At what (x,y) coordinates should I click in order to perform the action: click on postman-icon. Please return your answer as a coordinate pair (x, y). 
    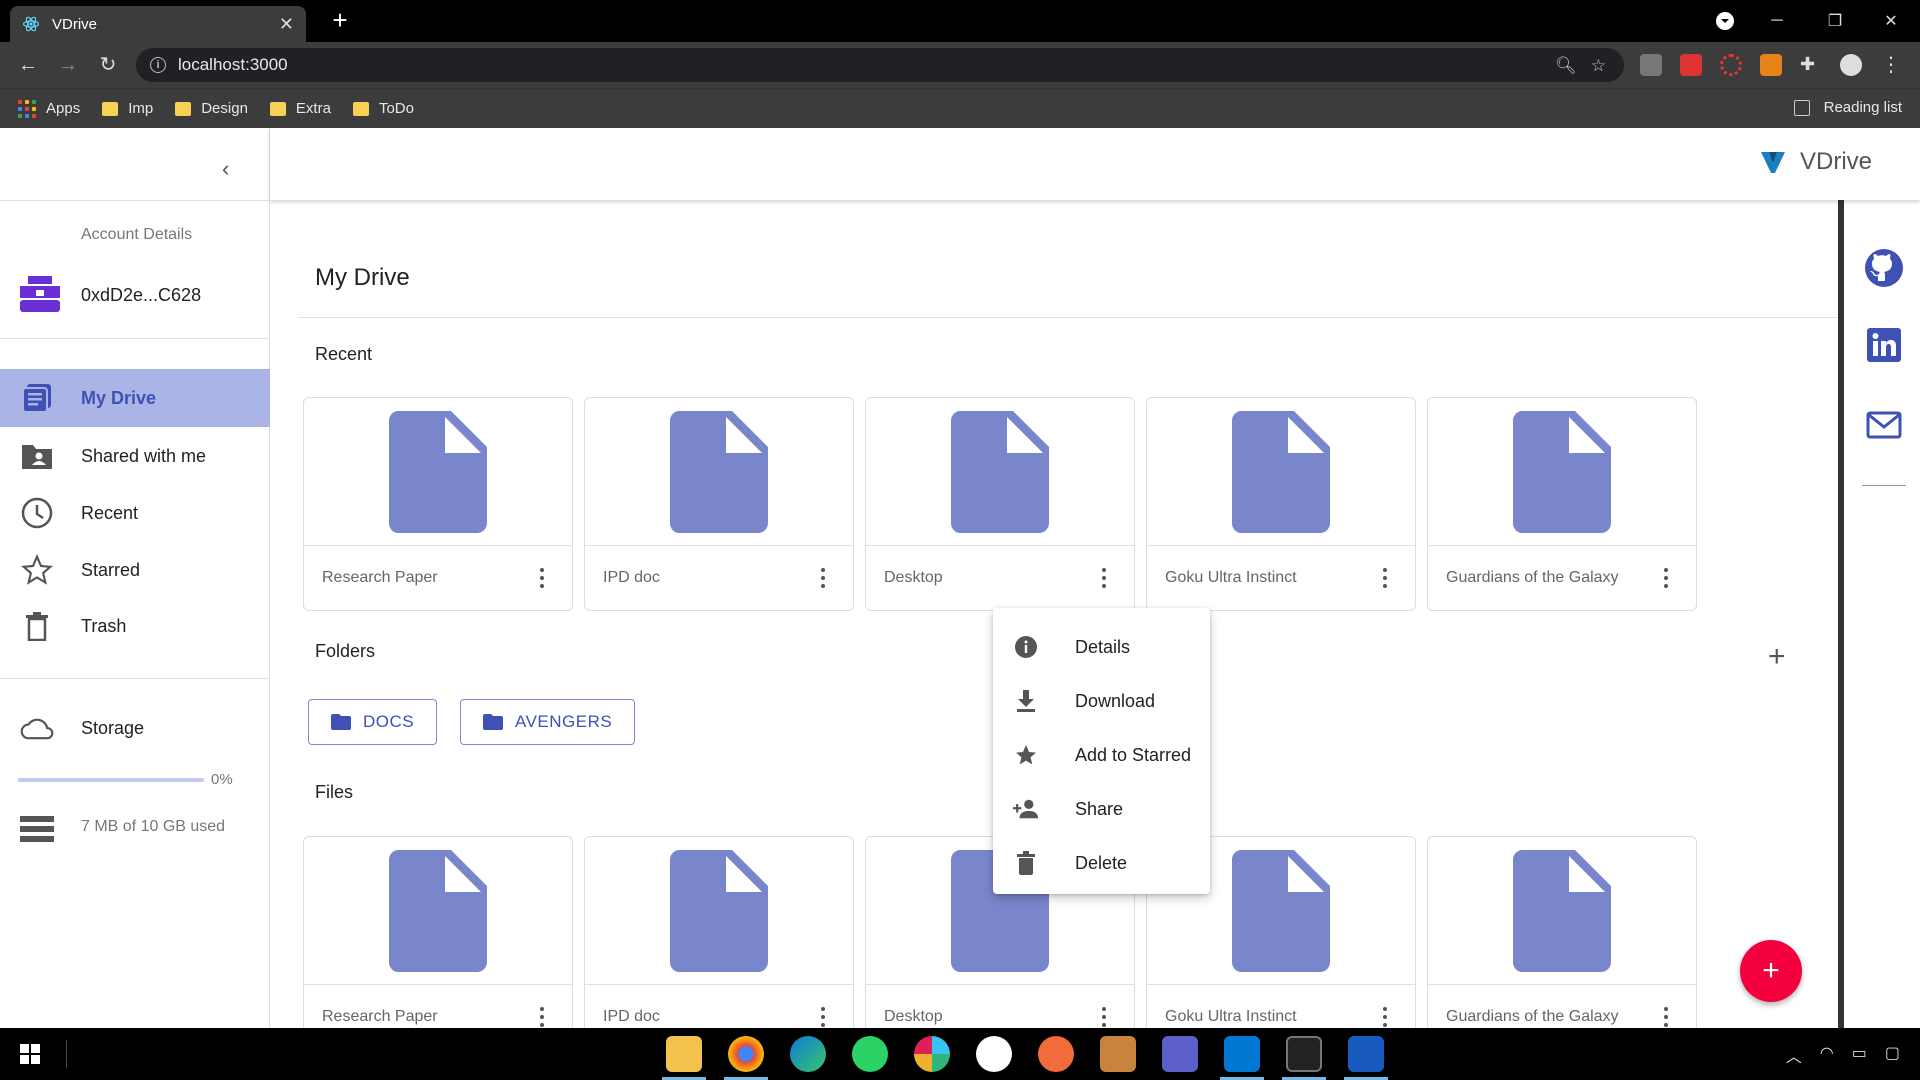
    Looking at the image, I should click on (1056, 1054).